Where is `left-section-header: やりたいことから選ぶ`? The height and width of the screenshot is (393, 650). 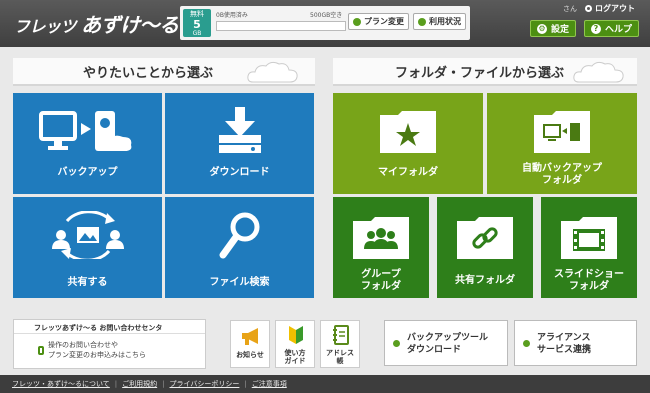
left-section-header: やりたいことから選ぶ is located at coordinates (164, 72).